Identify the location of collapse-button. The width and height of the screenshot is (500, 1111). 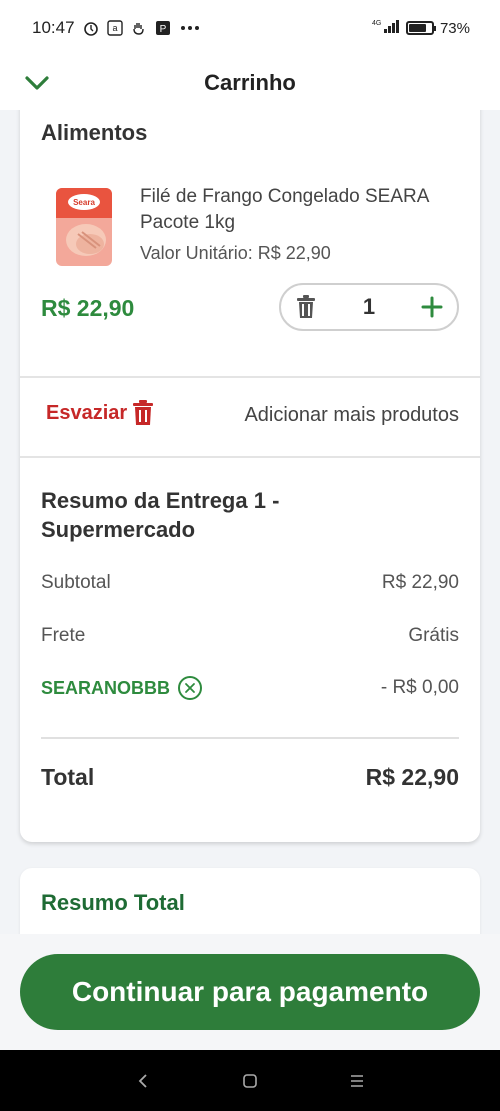
(37, 83).